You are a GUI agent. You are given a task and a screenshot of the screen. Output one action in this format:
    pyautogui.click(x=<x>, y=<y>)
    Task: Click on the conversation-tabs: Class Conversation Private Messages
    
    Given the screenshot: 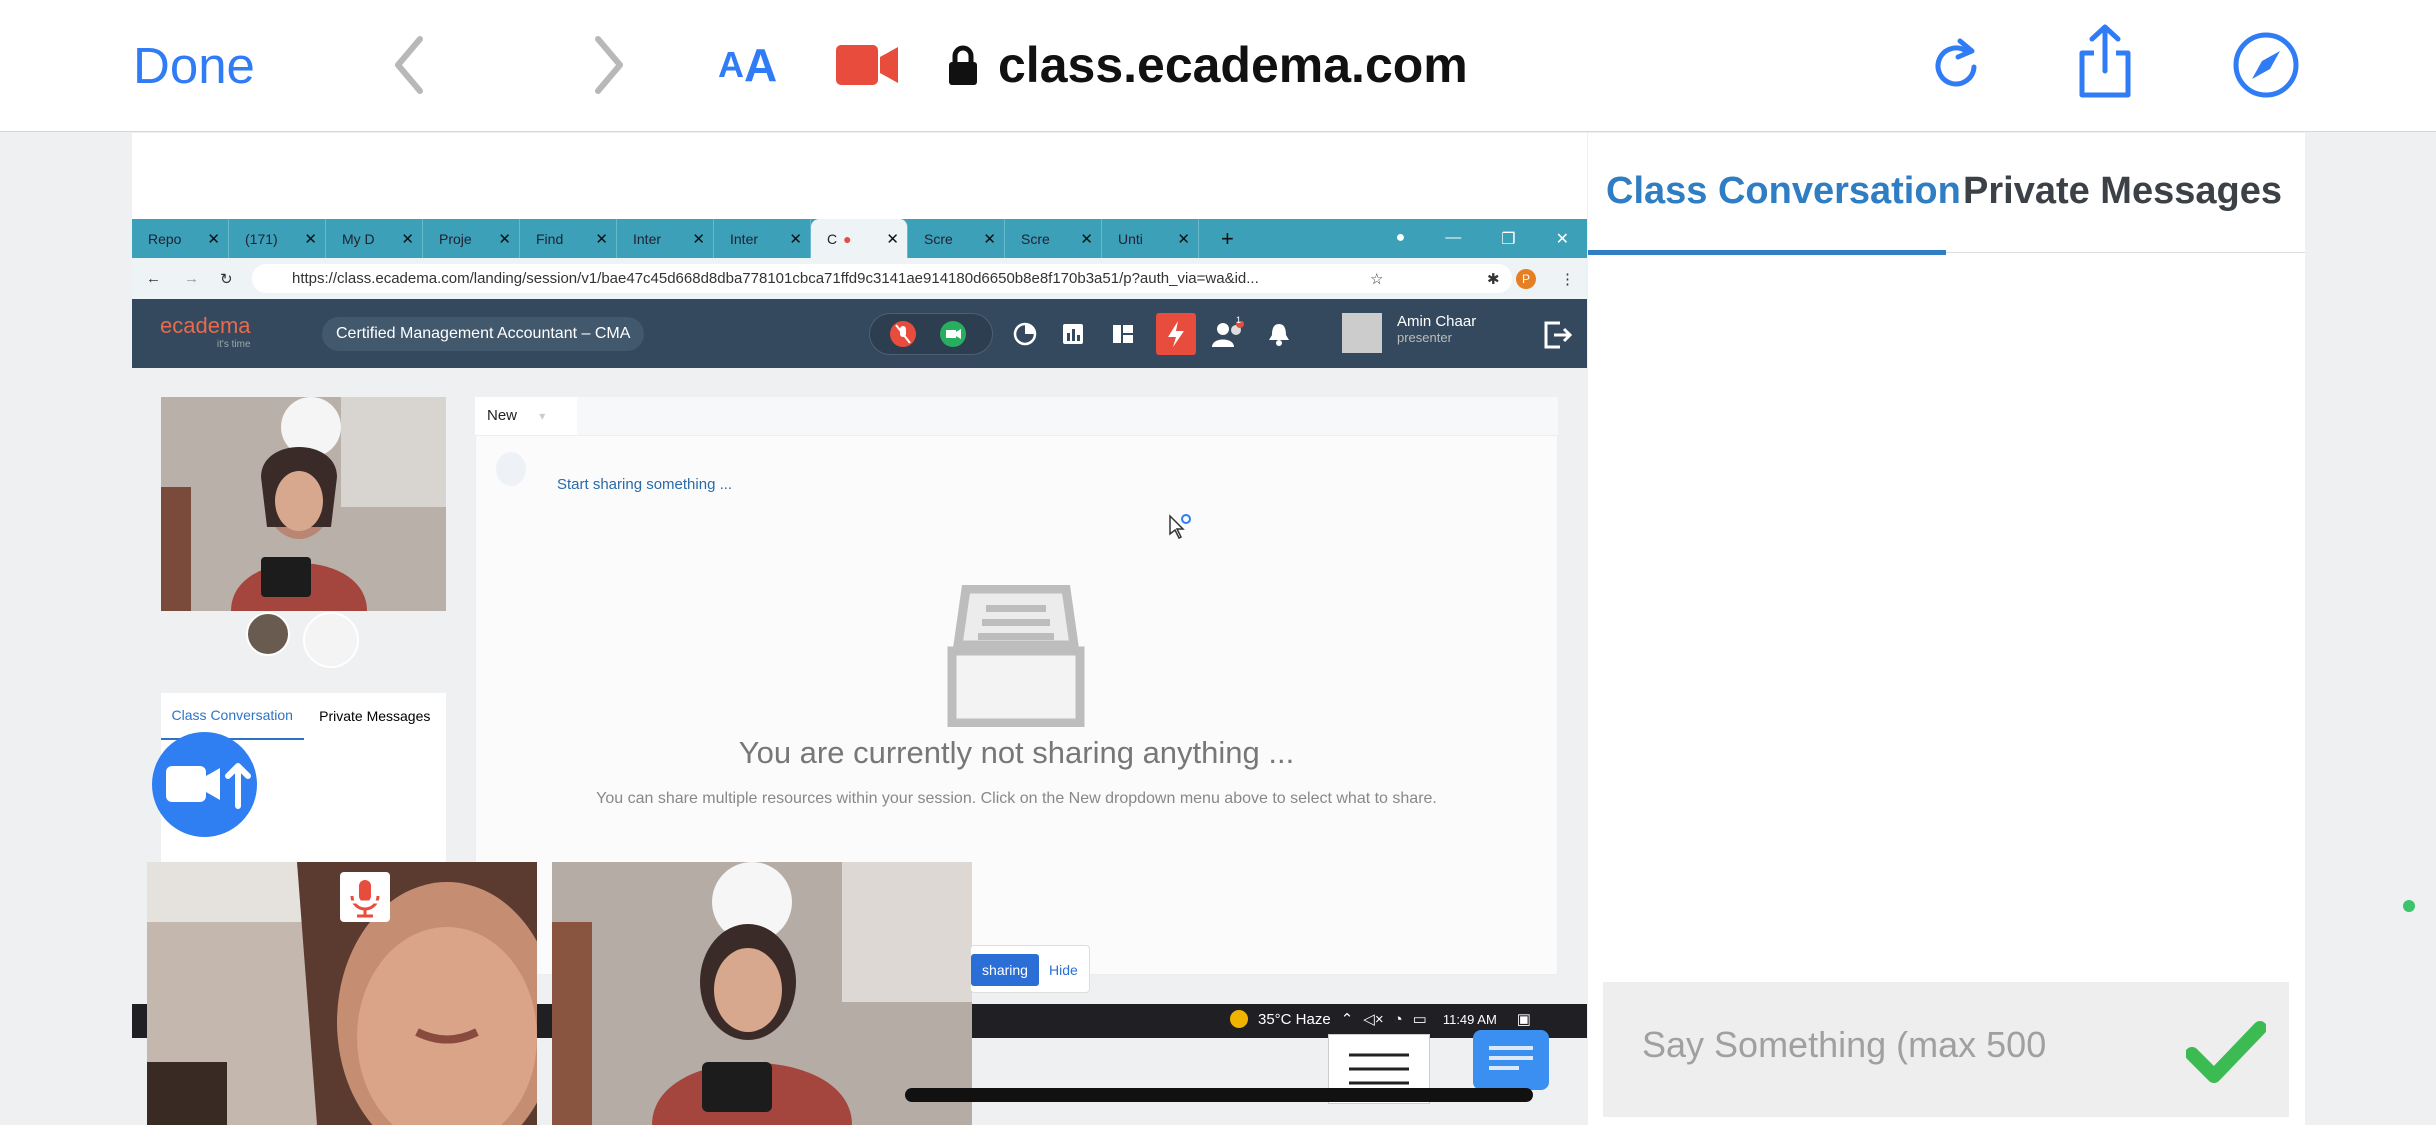 What is the action you would take?
    pyautogui.click(x=1946, y=207)
    